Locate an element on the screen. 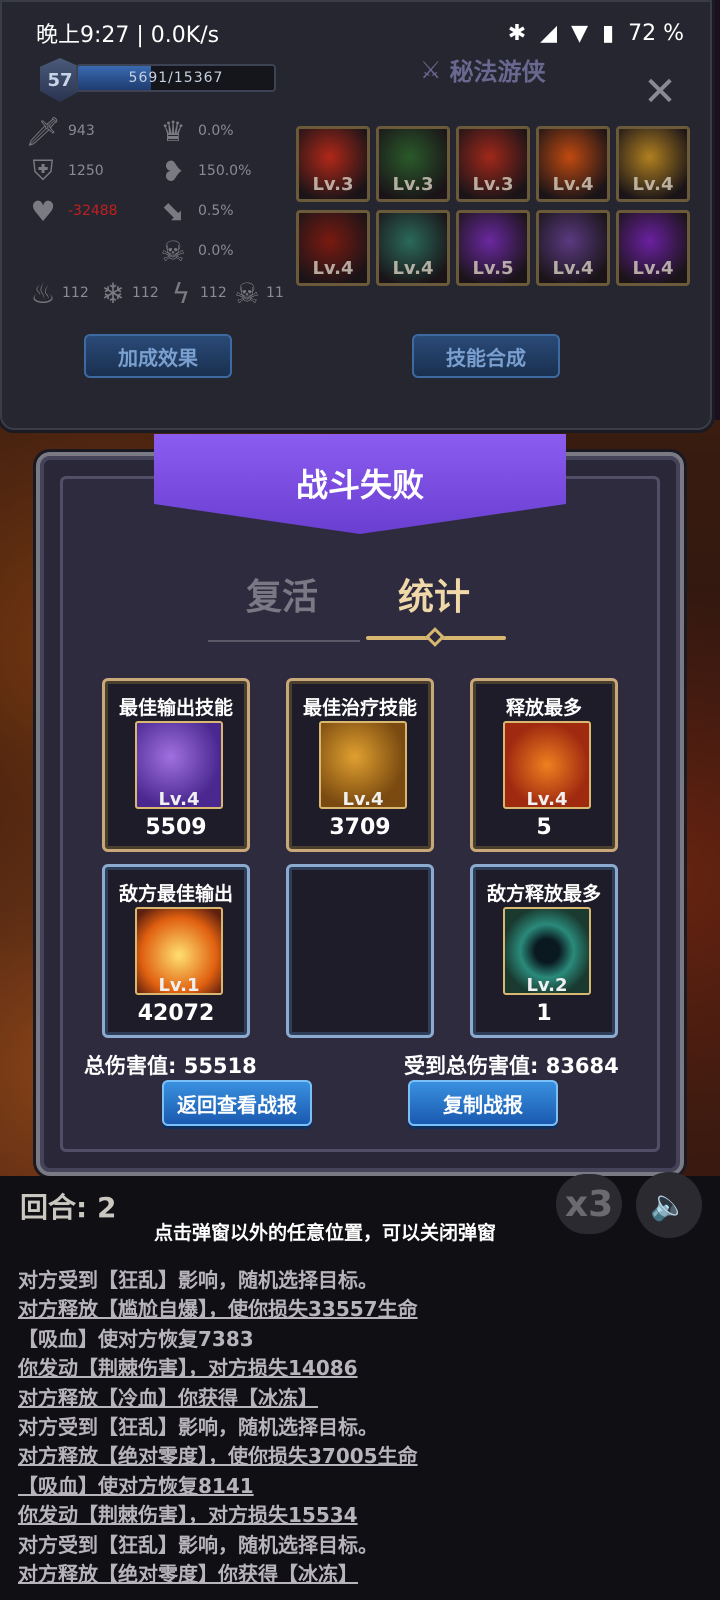  total-damage-dealt: 总伤害值: 55518 is located at coordinates (170, 1066).